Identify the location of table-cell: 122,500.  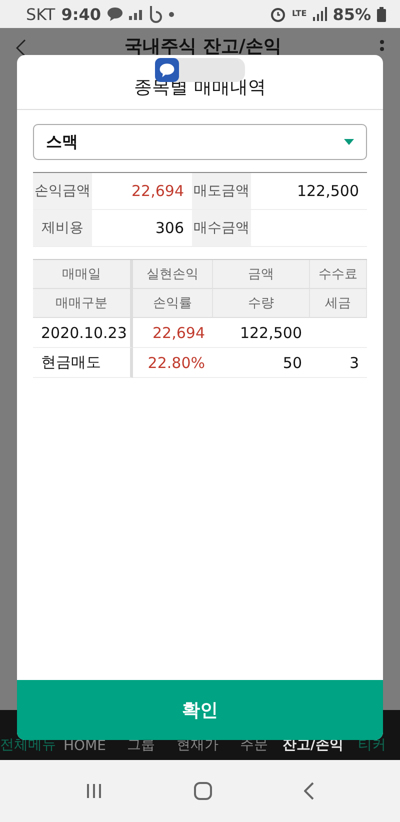
(261, 333).